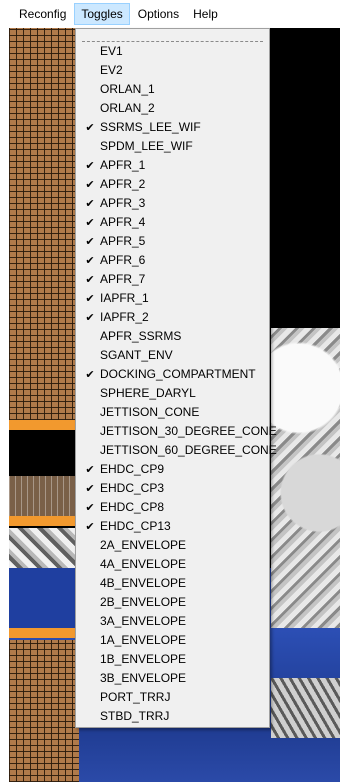  I want to click on truss-structure, so click(44, 548).